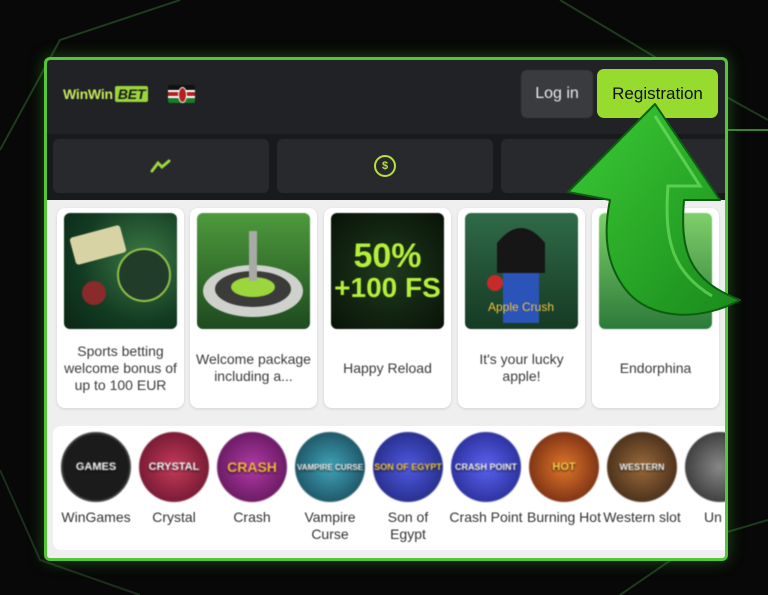  Describe the element at coordinates (655, 367) in the screenshot. I see `promo-title: Endorphina` at that location.